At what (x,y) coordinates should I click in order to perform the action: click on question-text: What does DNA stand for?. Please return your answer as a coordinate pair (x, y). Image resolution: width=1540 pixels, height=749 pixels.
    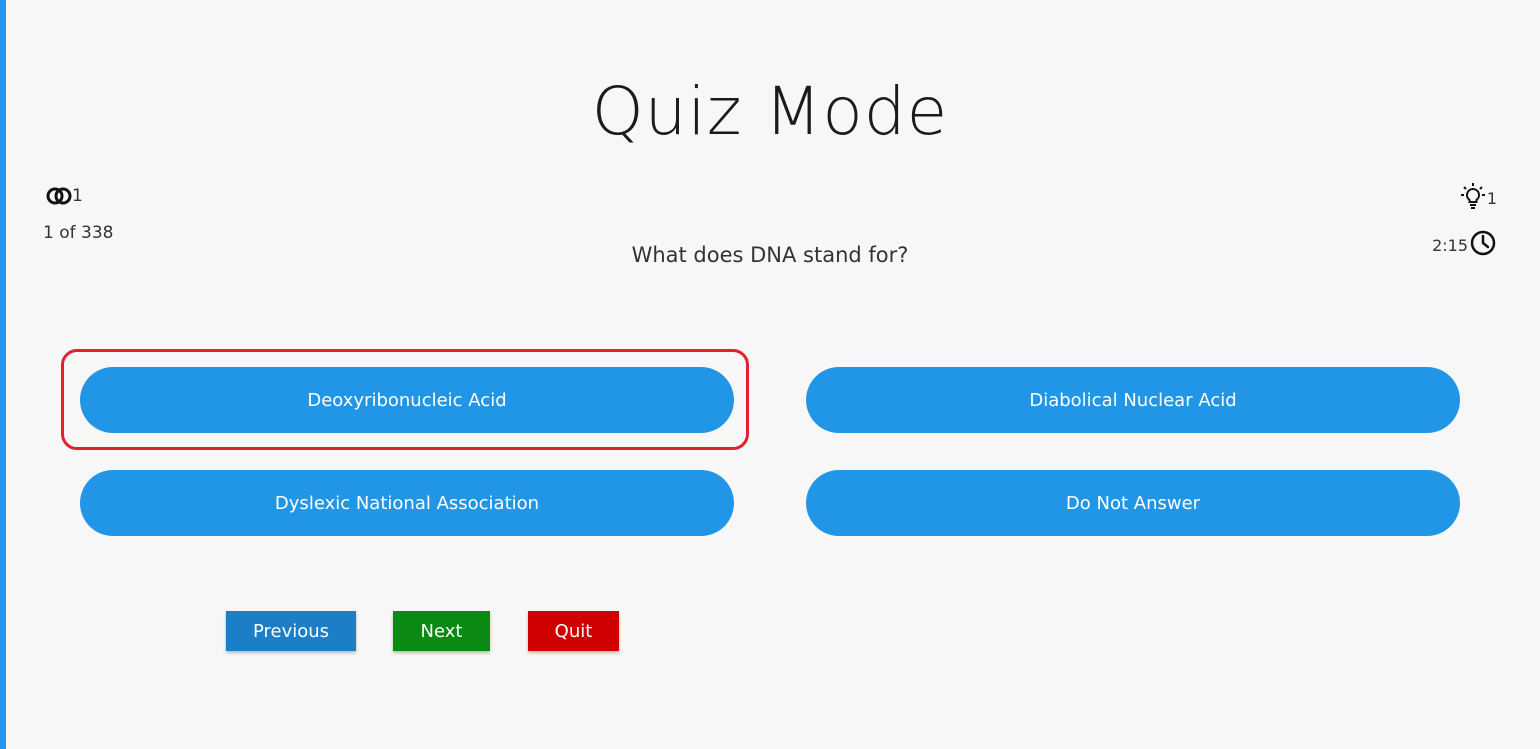
    Looking at the image, I should click on (770, 255).